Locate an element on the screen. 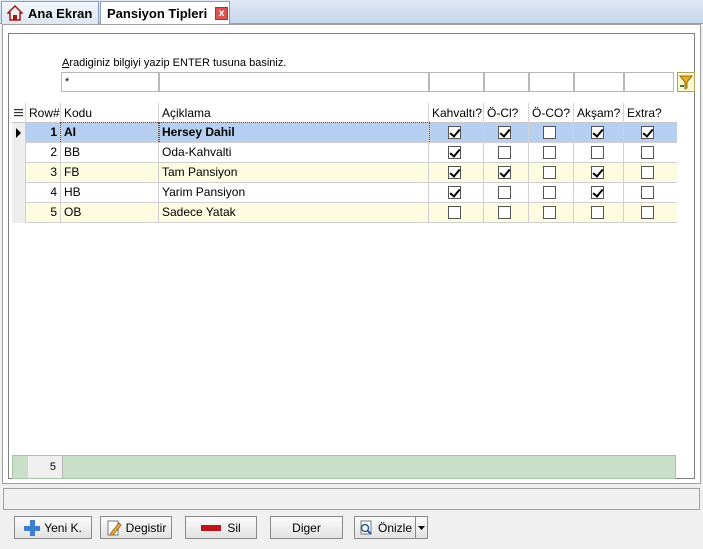  header-row: Row# is located at coordinates (43, 113).